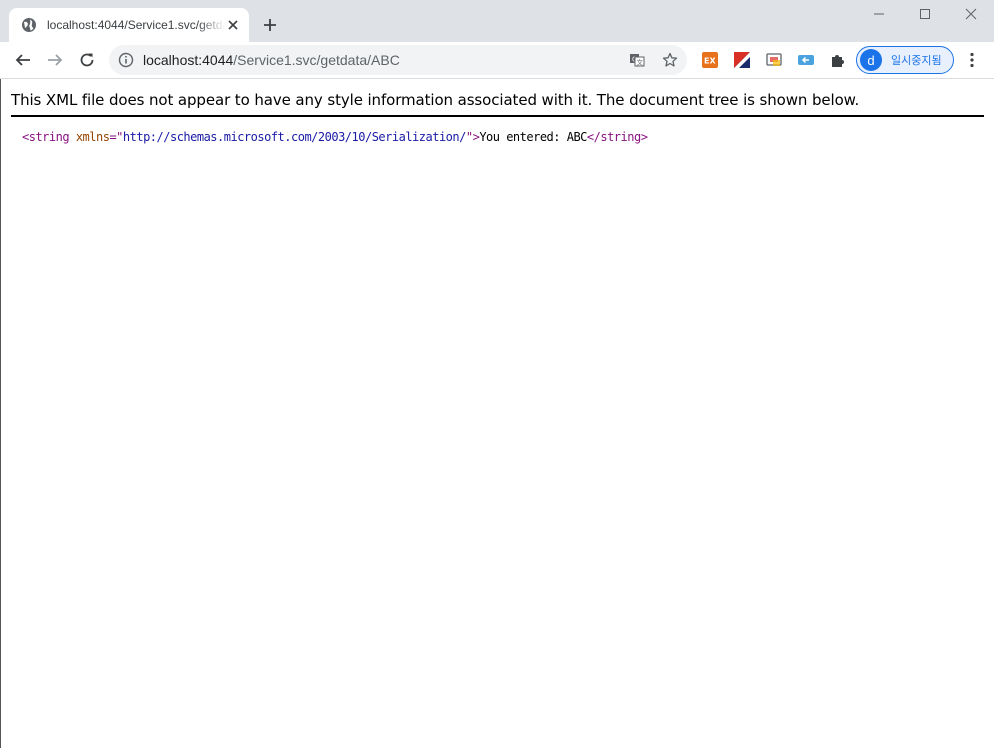 The width and height of the screenshot is (994, 748). What do you see at coordinates (617, 137) in the screenshot?
I see `xml-close-tag: </string>` at bounding box center [617, 137].